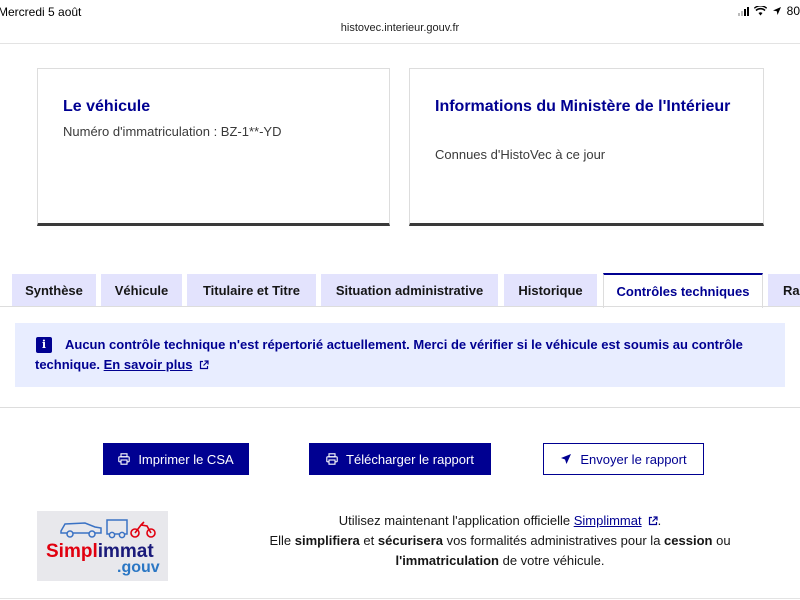 This screenshot has height=600, width=800. I want to click on learn-more-label: En savoir plus, so click(148, 364).